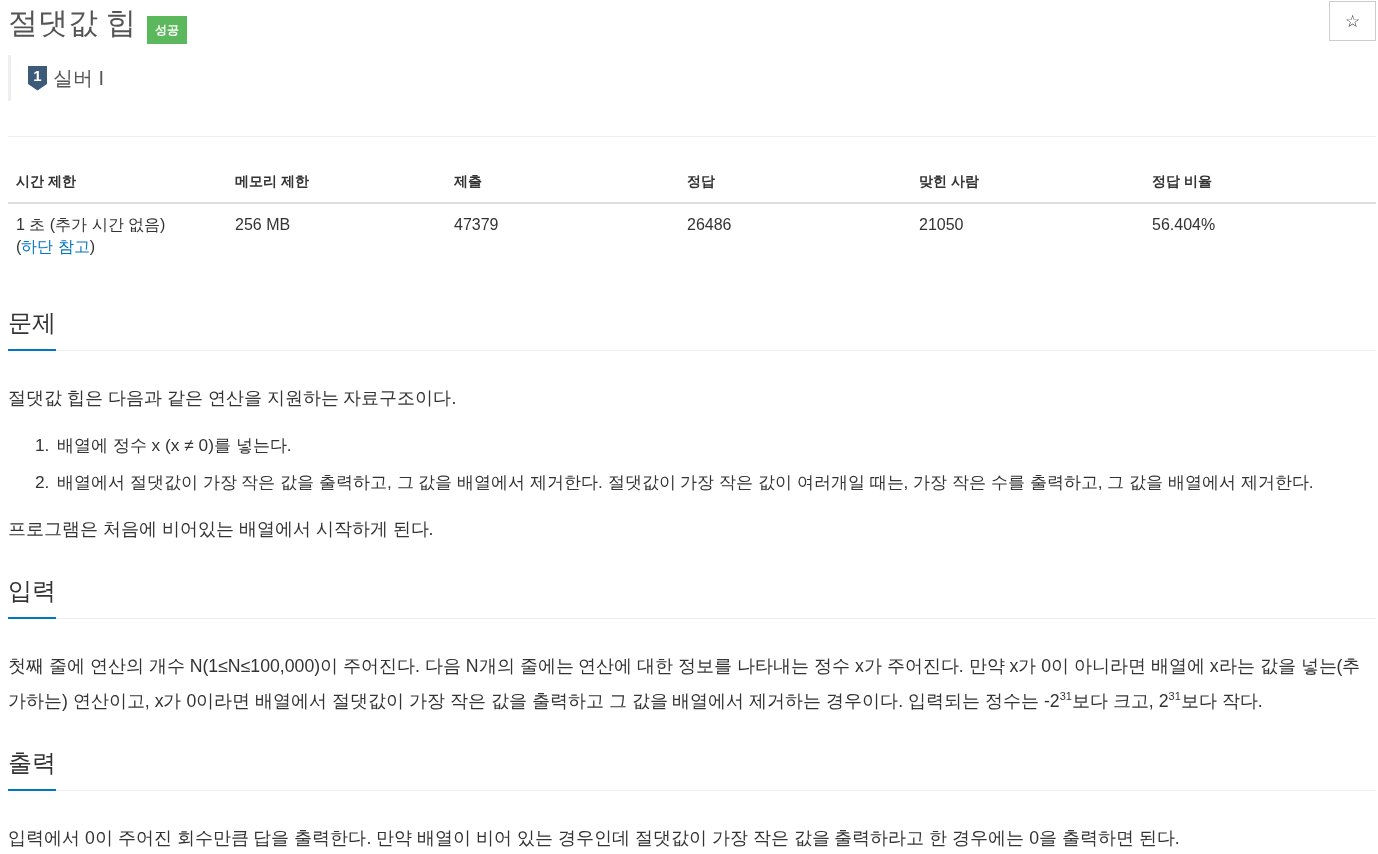  Describe the element at coordinates (233, 398) in the screenshot. I see `paragraph: 절댓값 힙은 다음과 같은 연산을 지원하는 자료구조이다.` at that location.